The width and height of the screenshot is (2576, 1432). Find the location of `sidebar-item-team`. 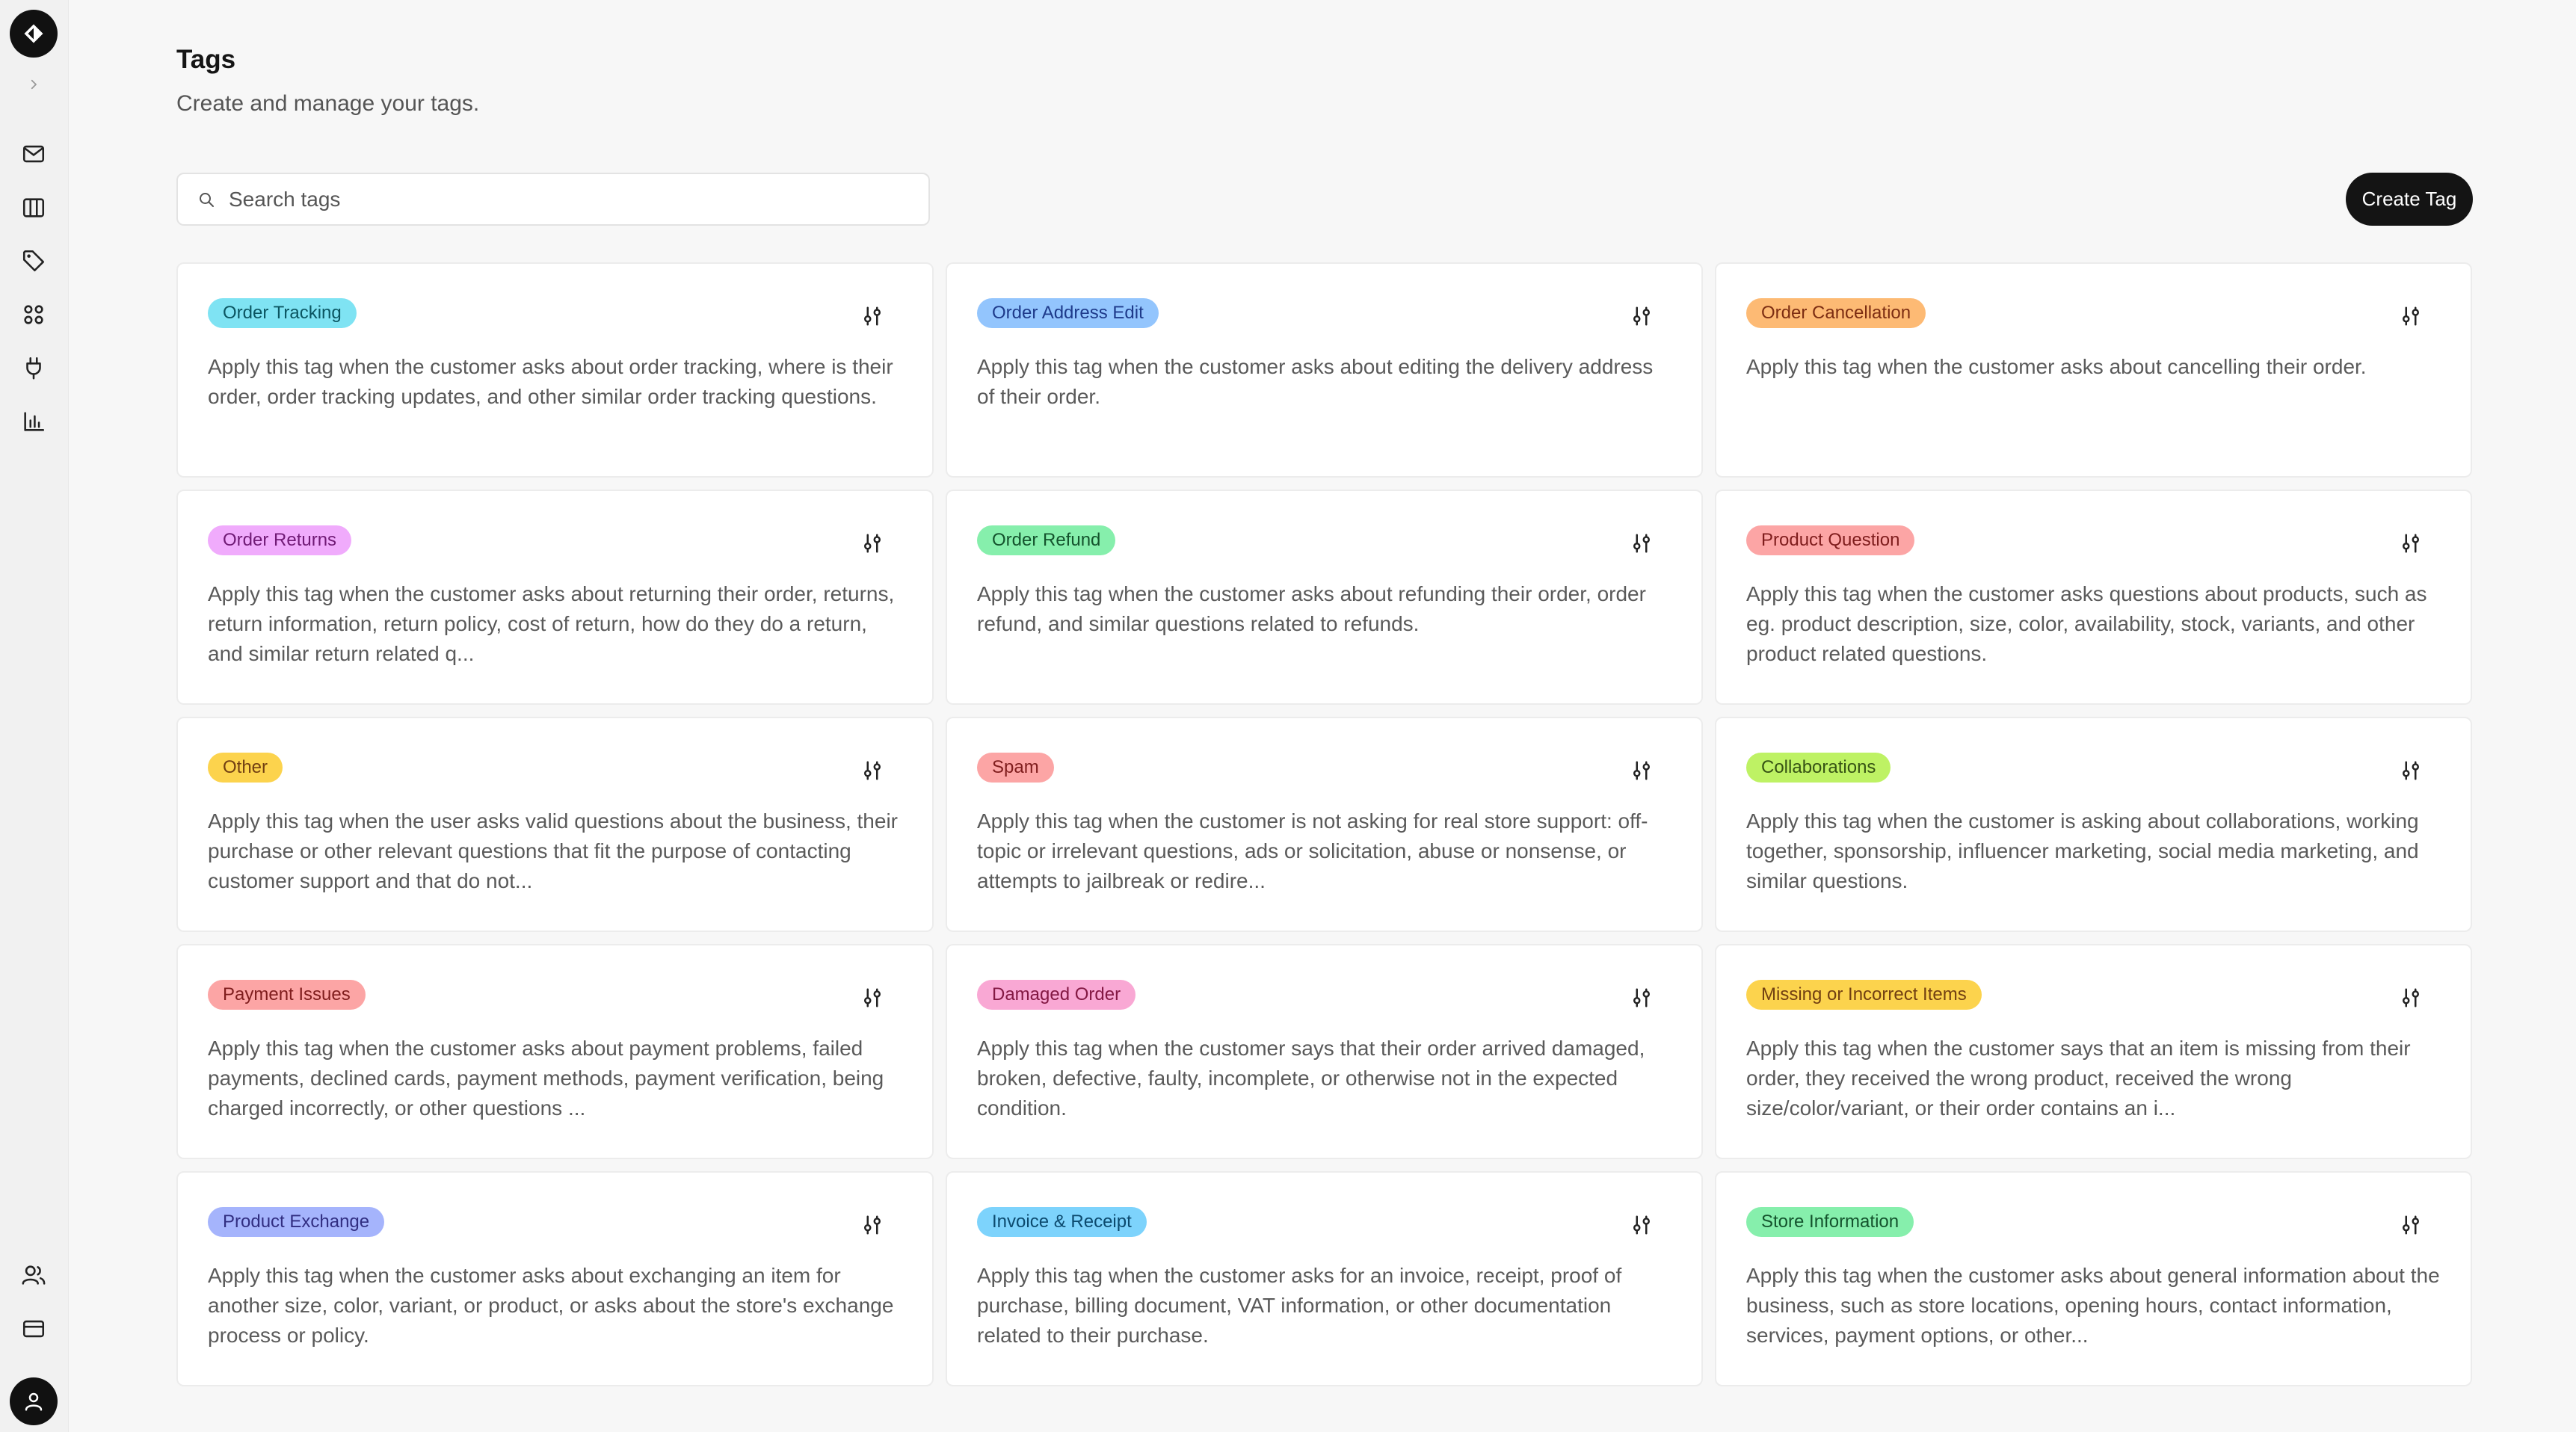

sidebar-item-team is located at coordinates (33, 1275).